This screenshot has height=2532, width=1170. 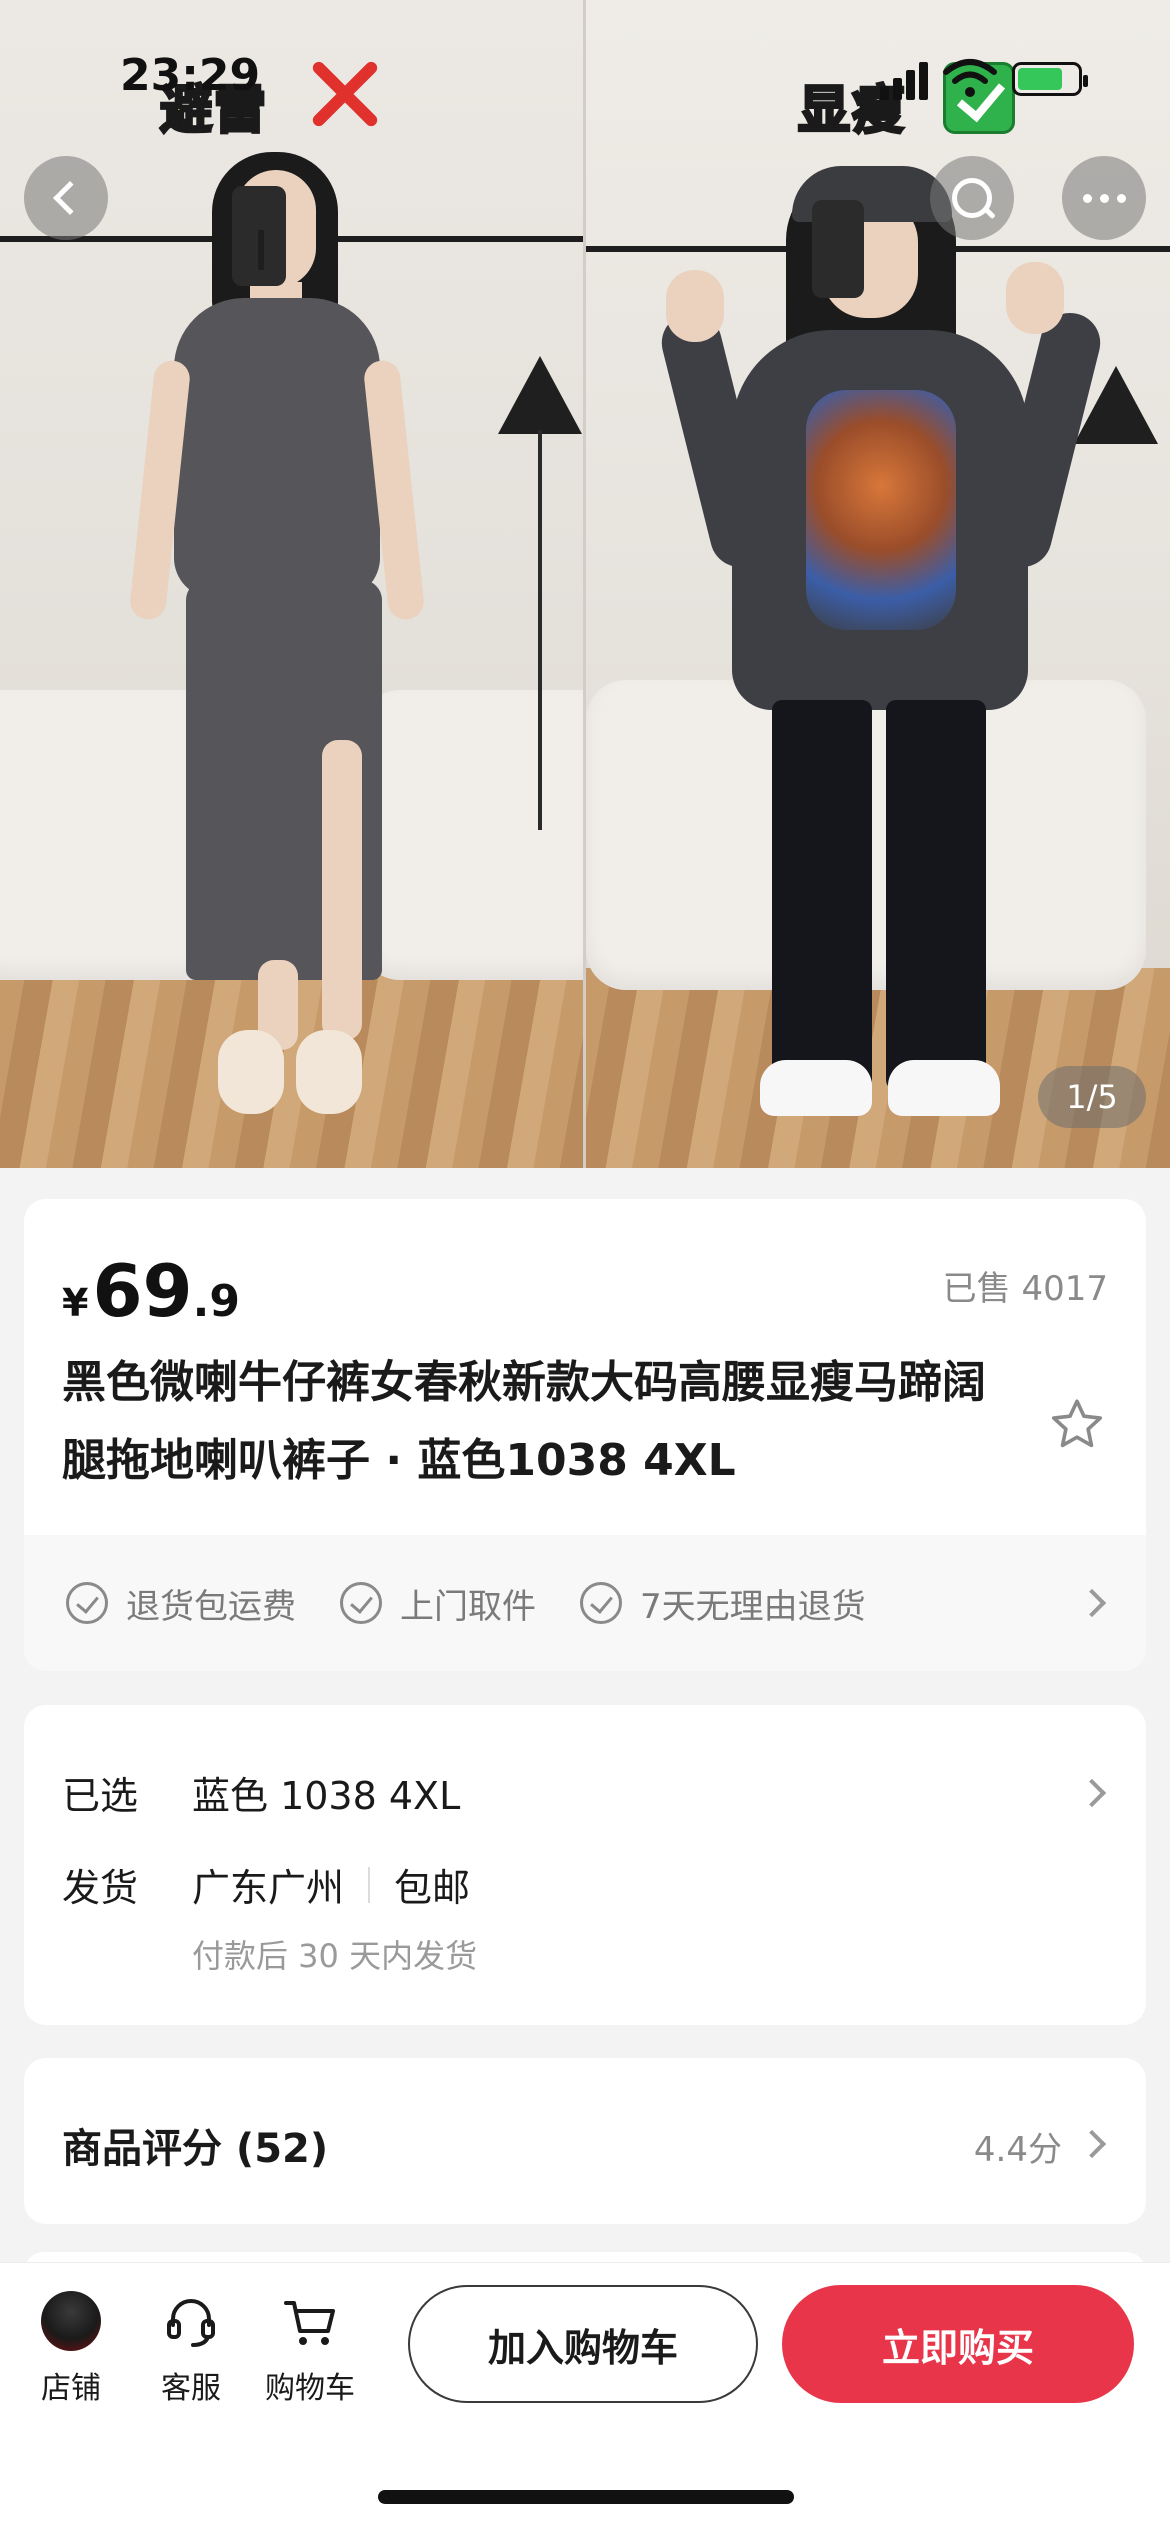 I want to click on price-currency: ¥, so click(x=75, y=1303).